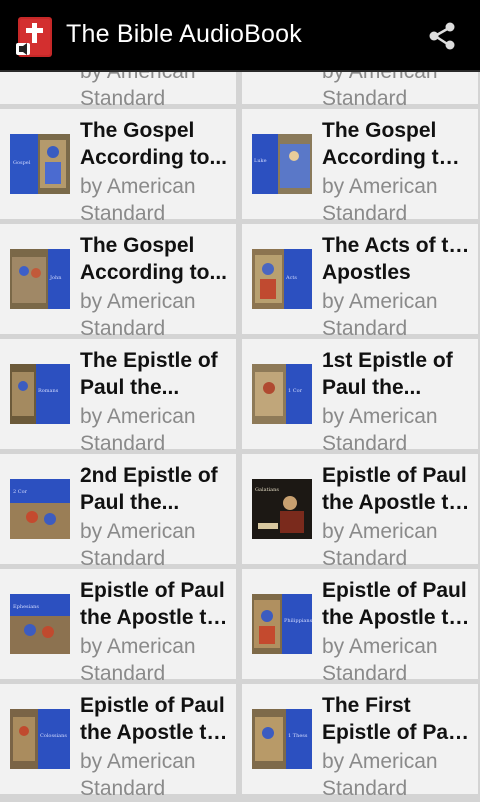 Image resolution: width=480 pixels, height=802 pixels. I want to click on action-bar-divider, so click(240, 71).